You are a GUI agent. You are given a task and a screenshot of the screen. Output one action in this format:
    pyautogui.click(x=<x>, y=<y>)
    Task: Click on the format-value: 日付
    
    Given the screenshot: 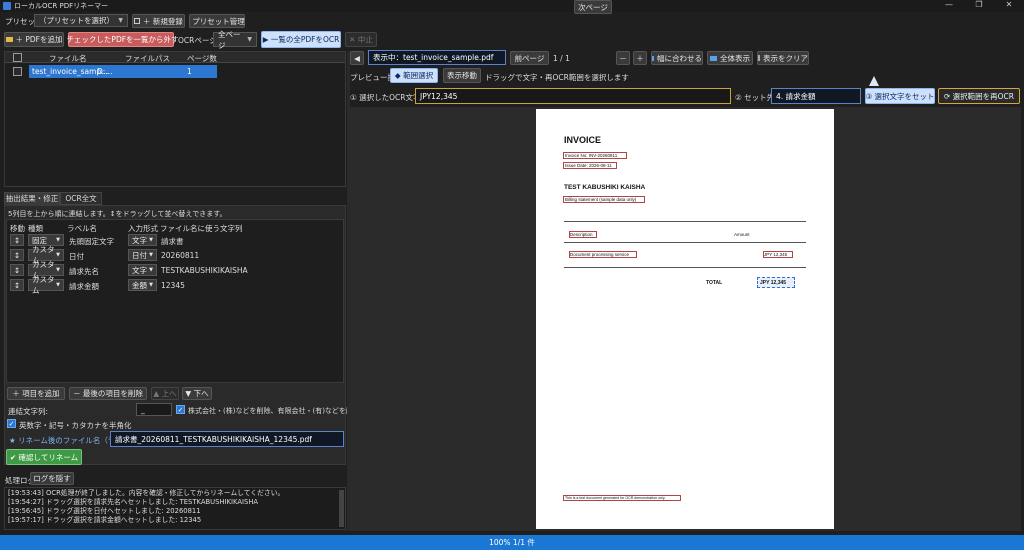 What is the action you would take?
    pyautogui.click(x=139, y=255)
    